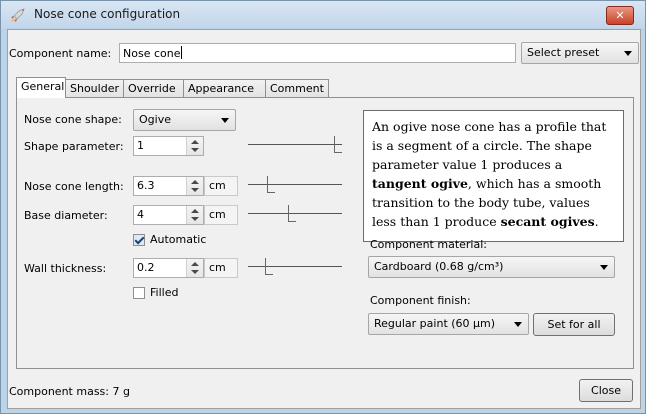  Describe the element at coordinates (547, 221) in the screenshot. I see `description-emphasis: secant ogives` at that location.